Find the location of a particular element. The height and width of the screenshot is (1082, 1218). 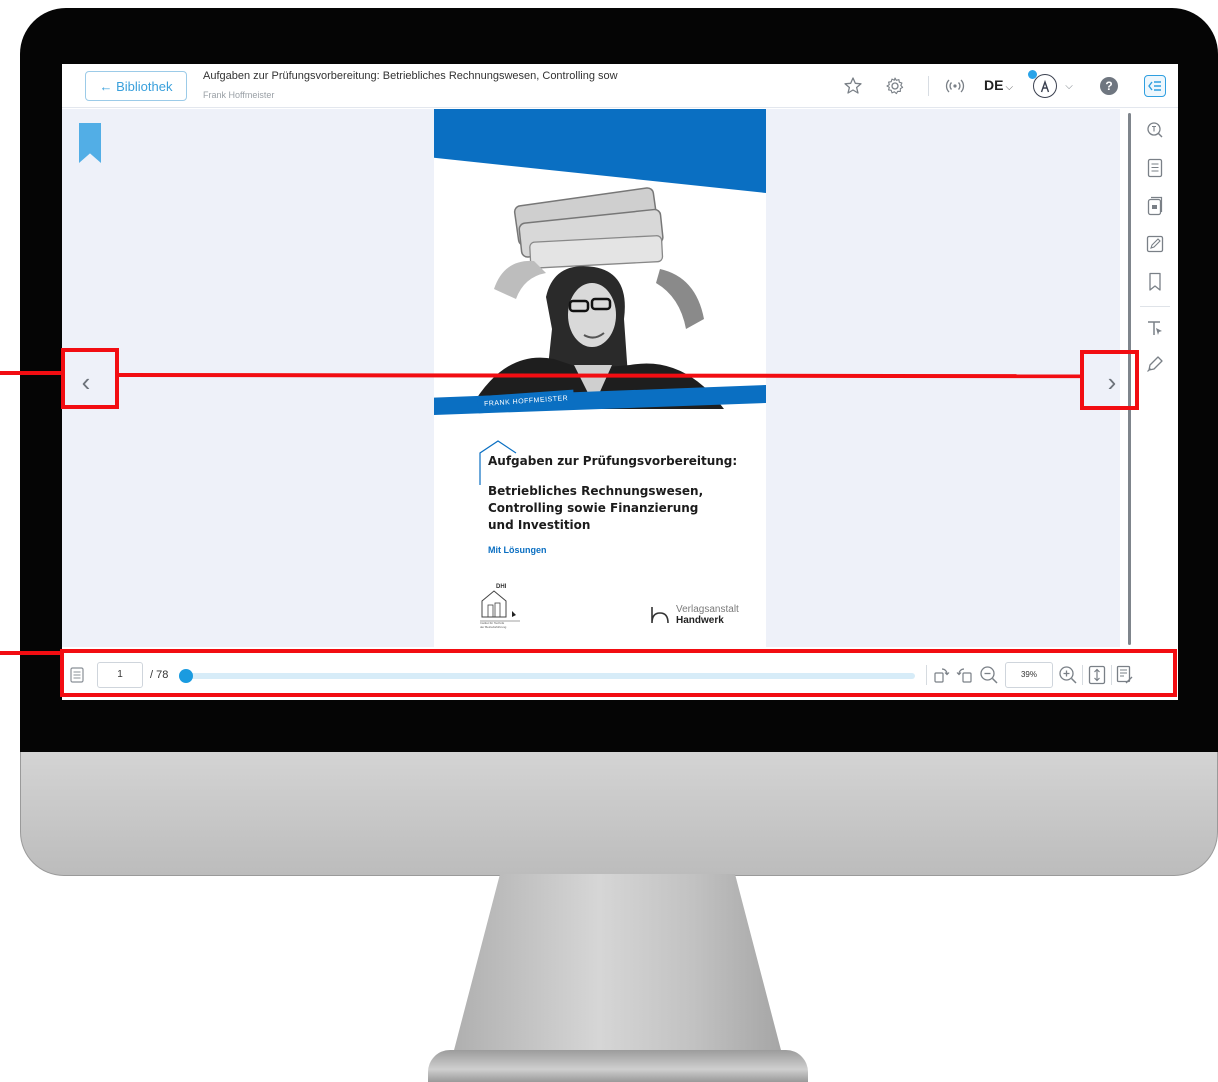

star-icon is located at coordinates (853, 86).